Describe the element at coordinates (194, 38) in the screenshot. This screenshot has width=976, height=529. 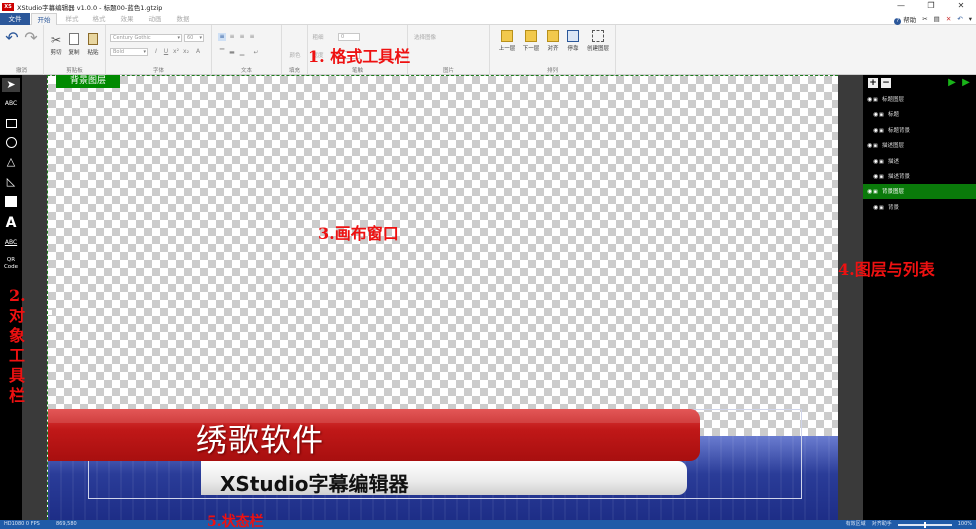
I see `font-size-select: 60` at that location.